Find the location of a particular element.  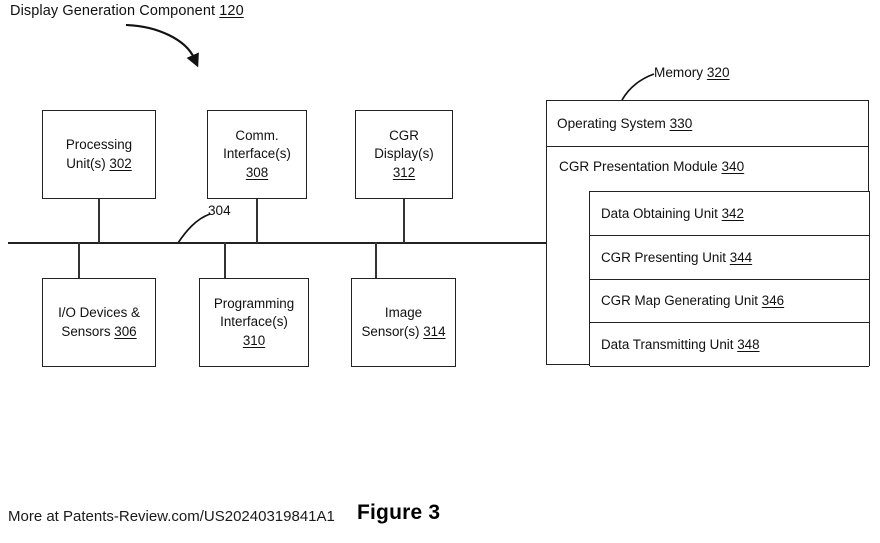

memory-unit-row: Data Transmitting Unit 348 is located at coordinates (729, 345).